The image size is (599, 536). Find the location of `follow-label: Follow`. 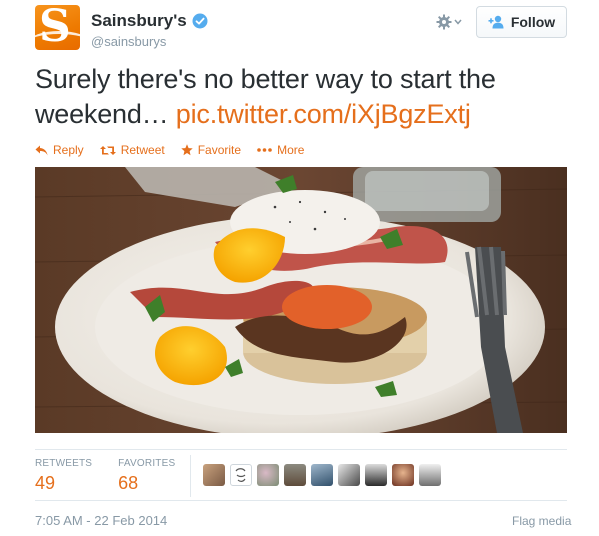

follow-label: Follow is located at coordinates (533, 22).